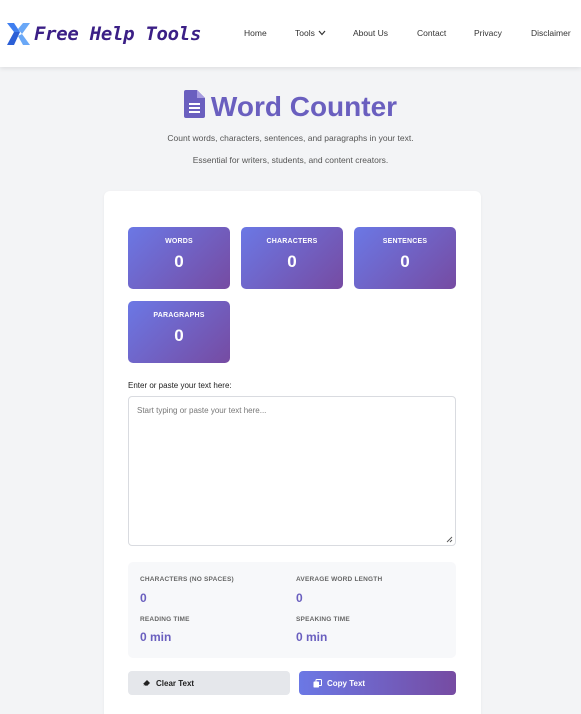 The image size is (581, 714). I want to click on stat-label: PARAGRAPHS, so click(179, 315).